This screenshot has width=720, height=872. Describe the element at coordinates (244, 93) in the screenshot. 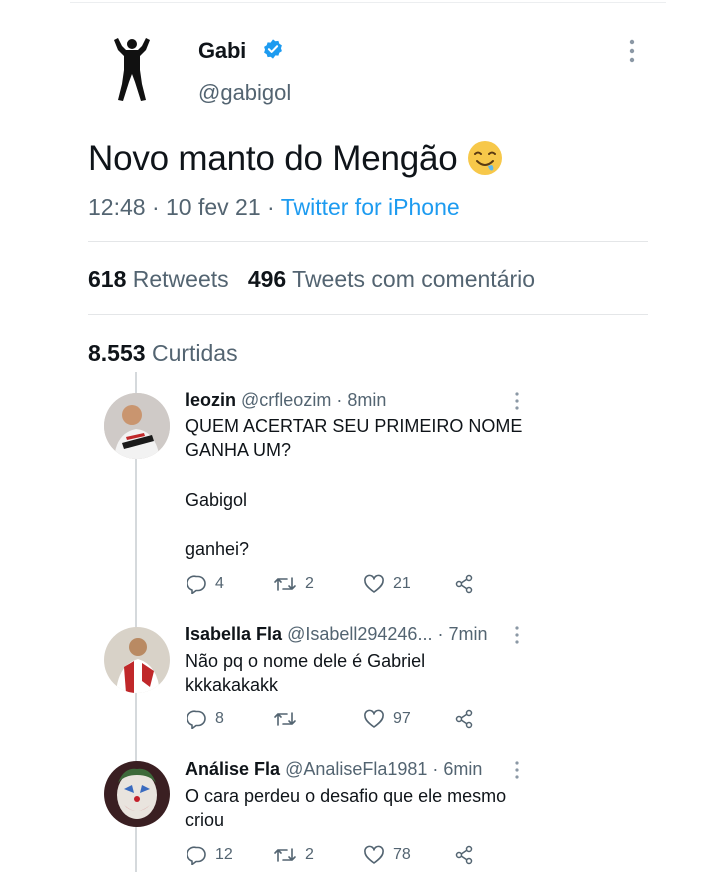

I see `author-handle: @gabigol` at that location.